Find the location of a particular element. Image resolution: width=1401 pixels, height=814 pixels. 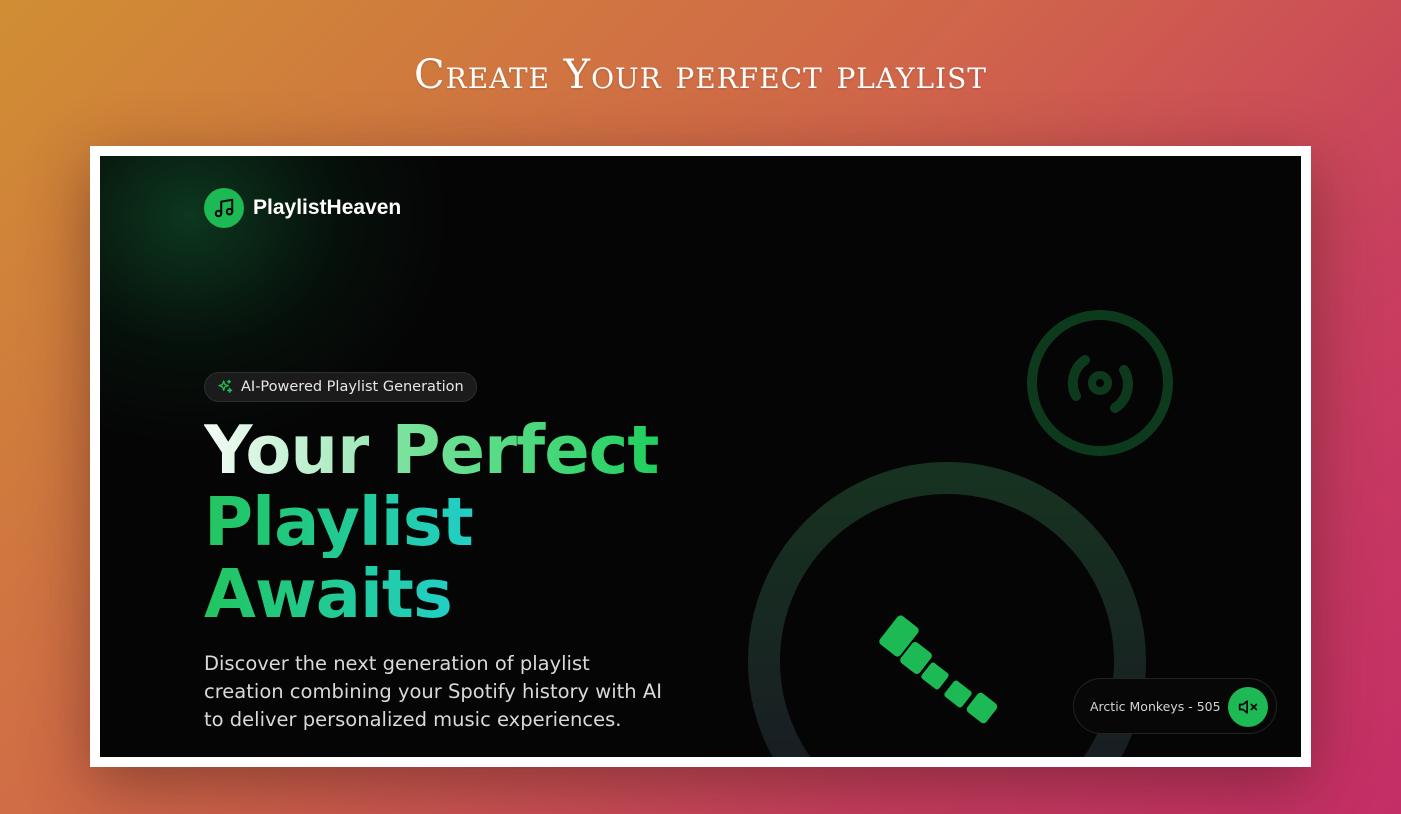

hero-word: Perfect is located at coordinates (525, 450).